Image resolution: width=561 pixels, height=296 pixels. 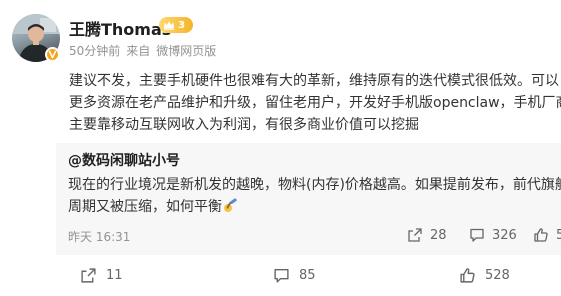 I want to click on like-button: 528, so click(x=484, y=275).